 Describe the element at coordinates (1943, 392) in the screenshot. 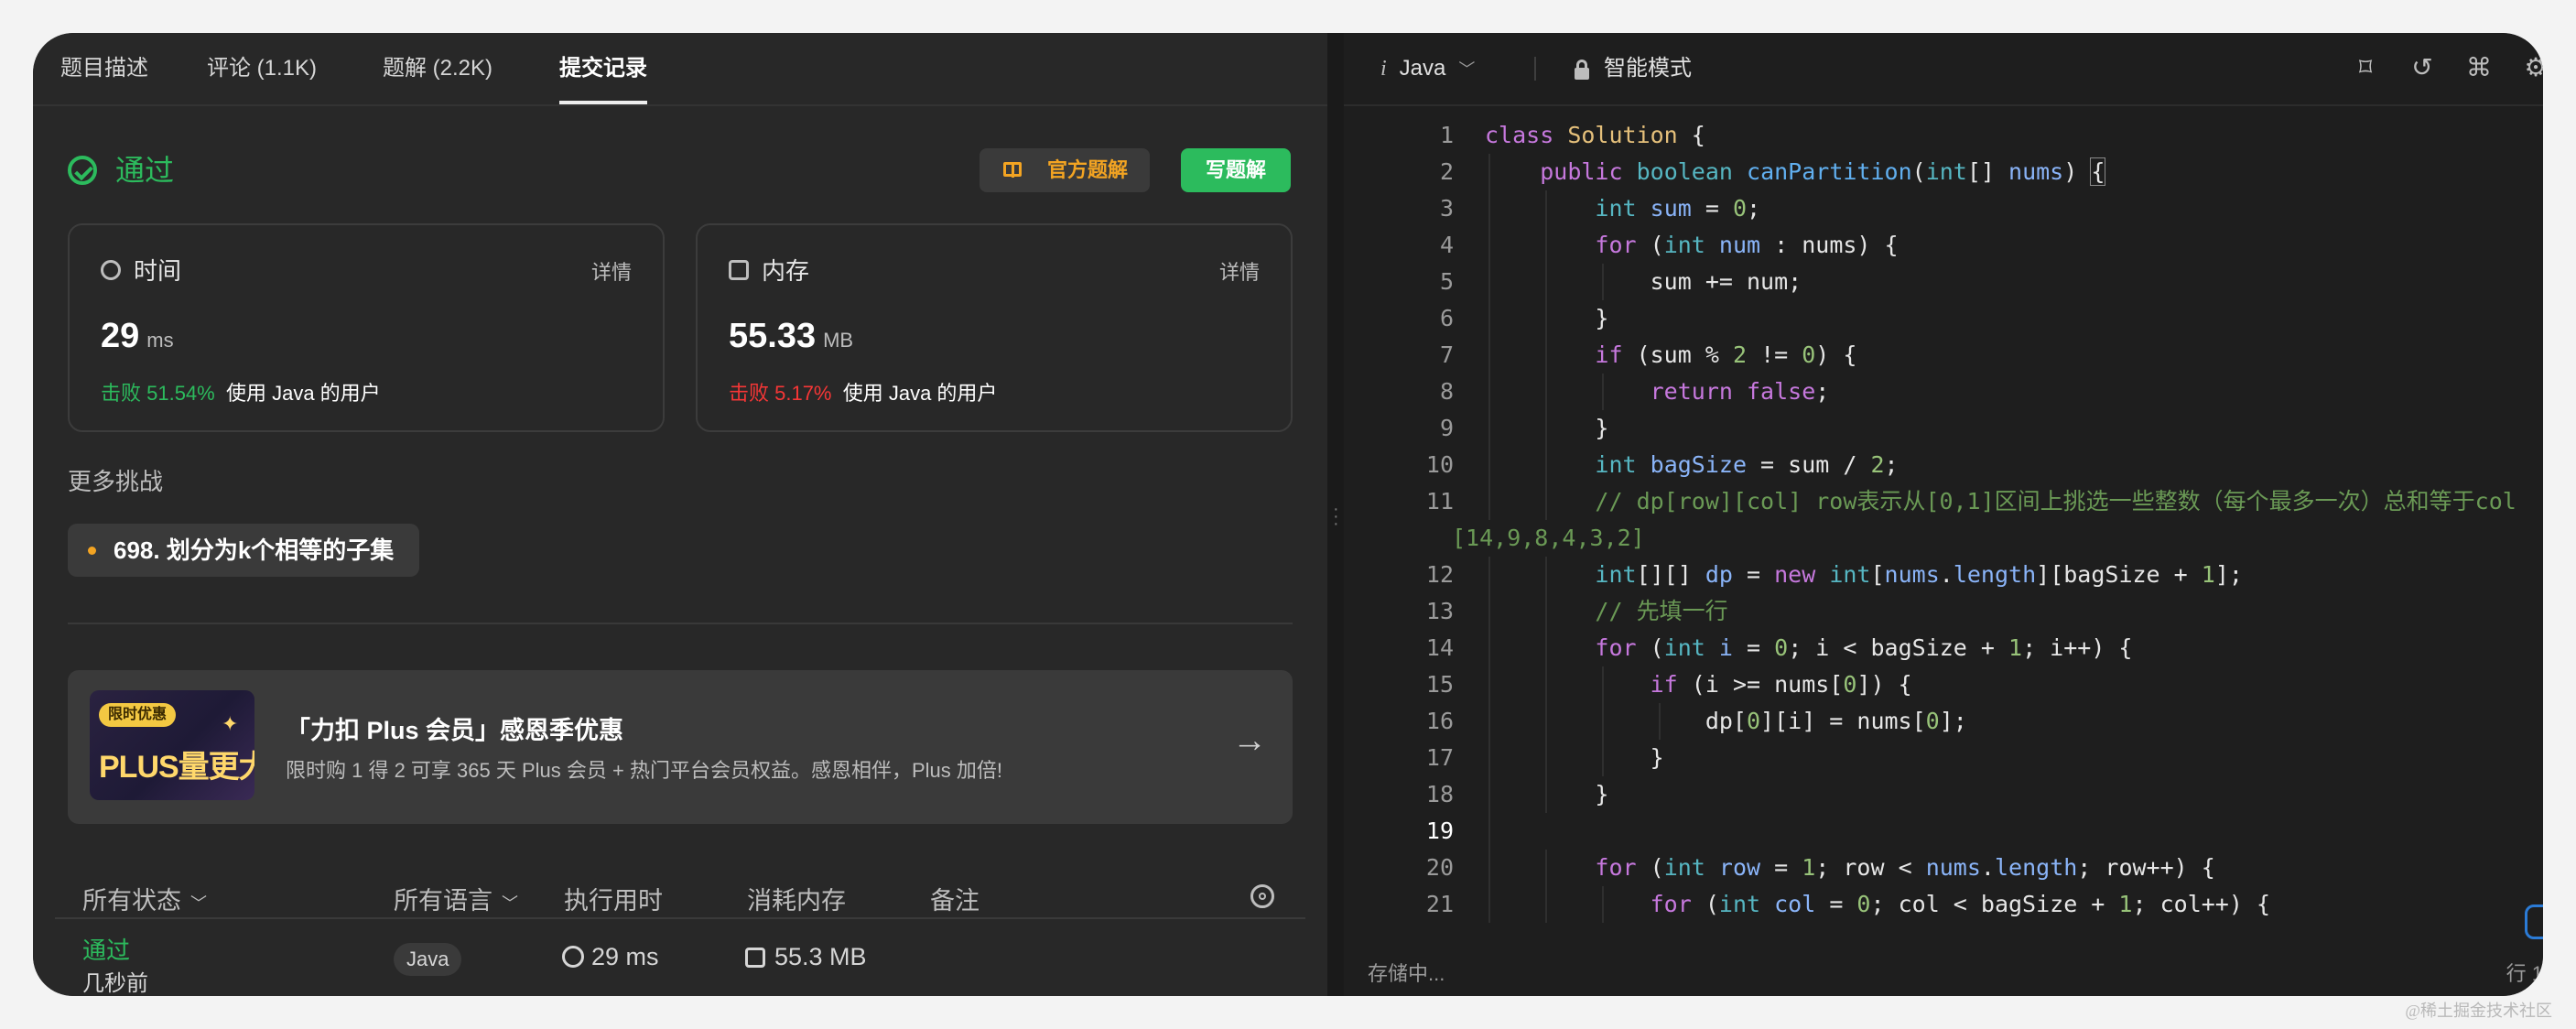

I see `code-line: 8 return false;` at that location.